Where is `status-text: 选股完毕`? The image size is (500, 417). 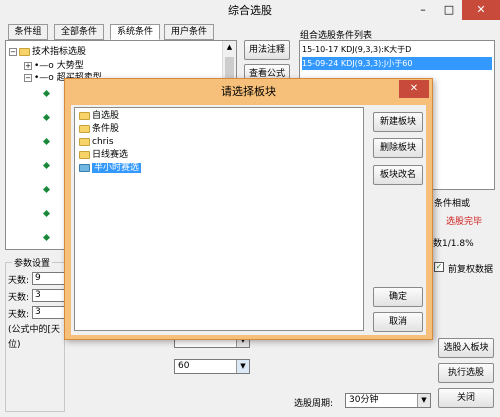 status-text: 选股完毕 is located at coordinates (464, 222).